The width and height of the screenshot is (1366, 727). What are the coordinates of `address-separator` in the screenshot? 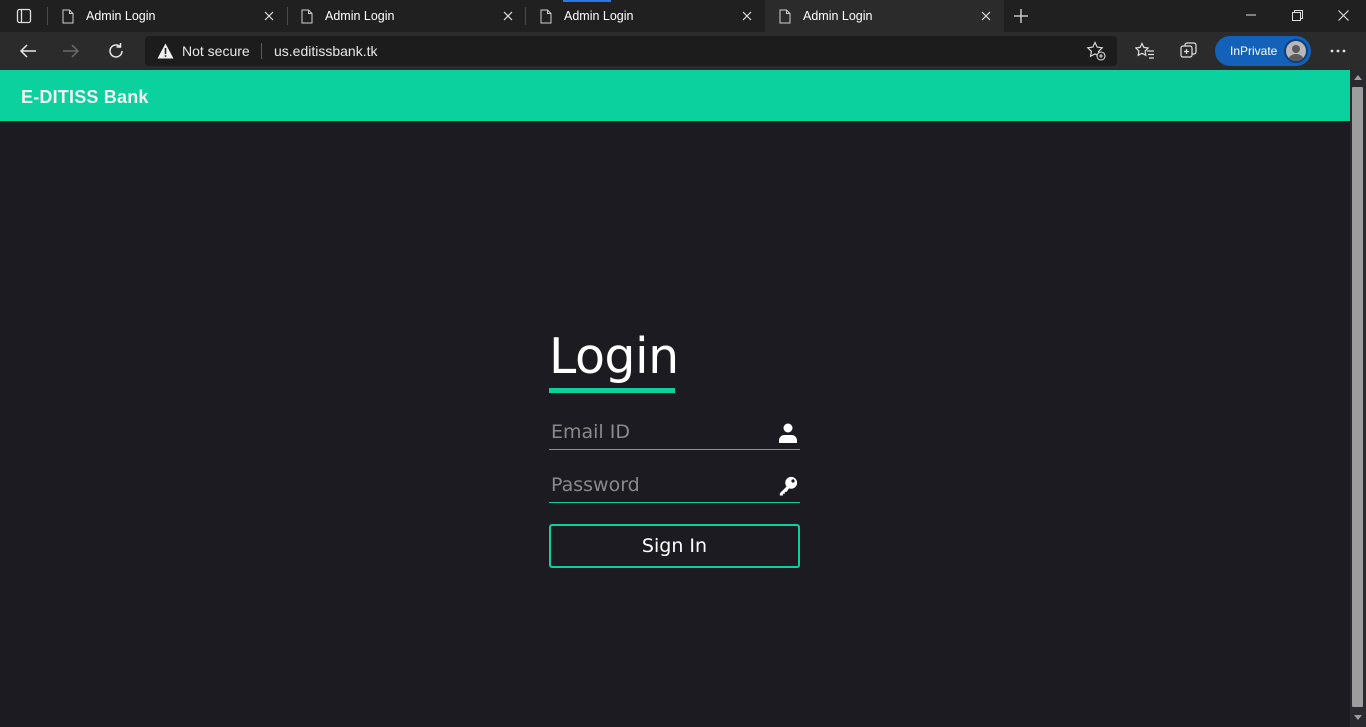 It's located at (261, 51).